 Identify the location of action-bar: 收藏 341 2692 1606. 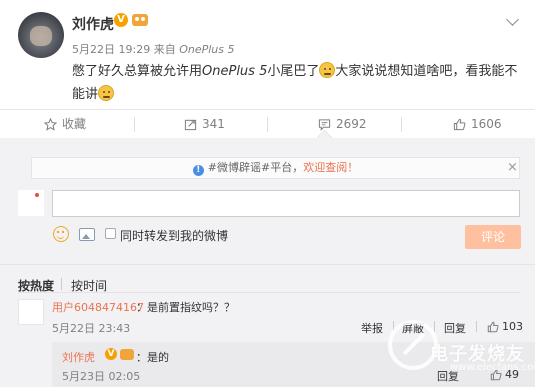
(267, 124).